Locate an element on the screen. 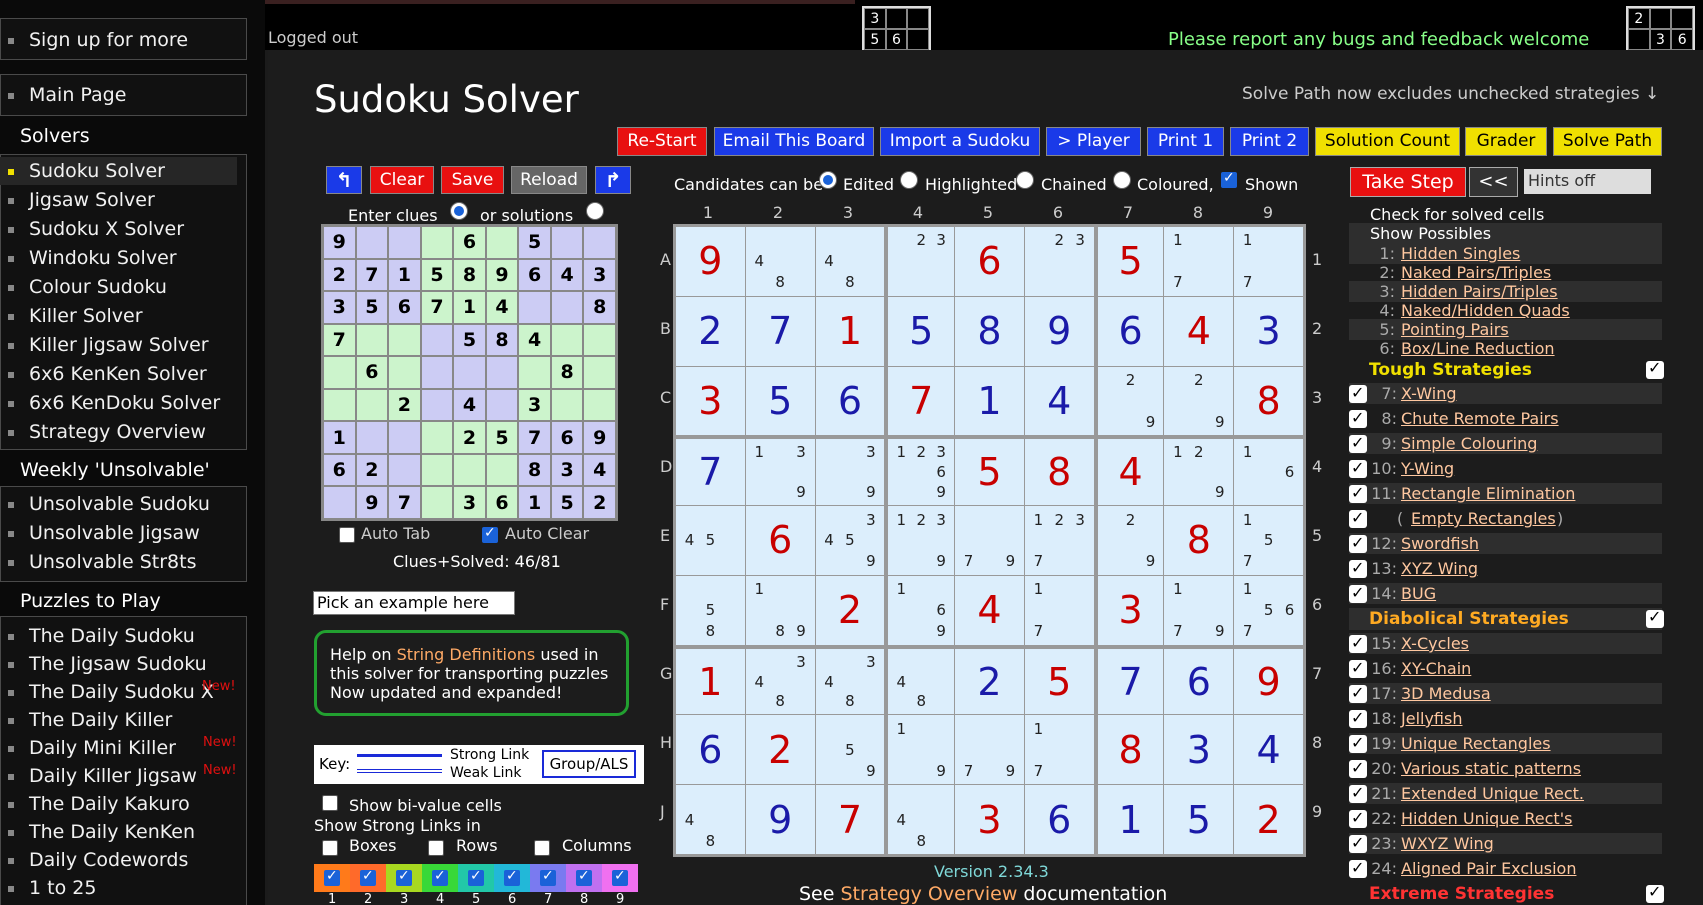 The height and width of the screenshot is (905, 1703). strategy-row: 18:Jellyfish is located at coordinates (1505, 718).